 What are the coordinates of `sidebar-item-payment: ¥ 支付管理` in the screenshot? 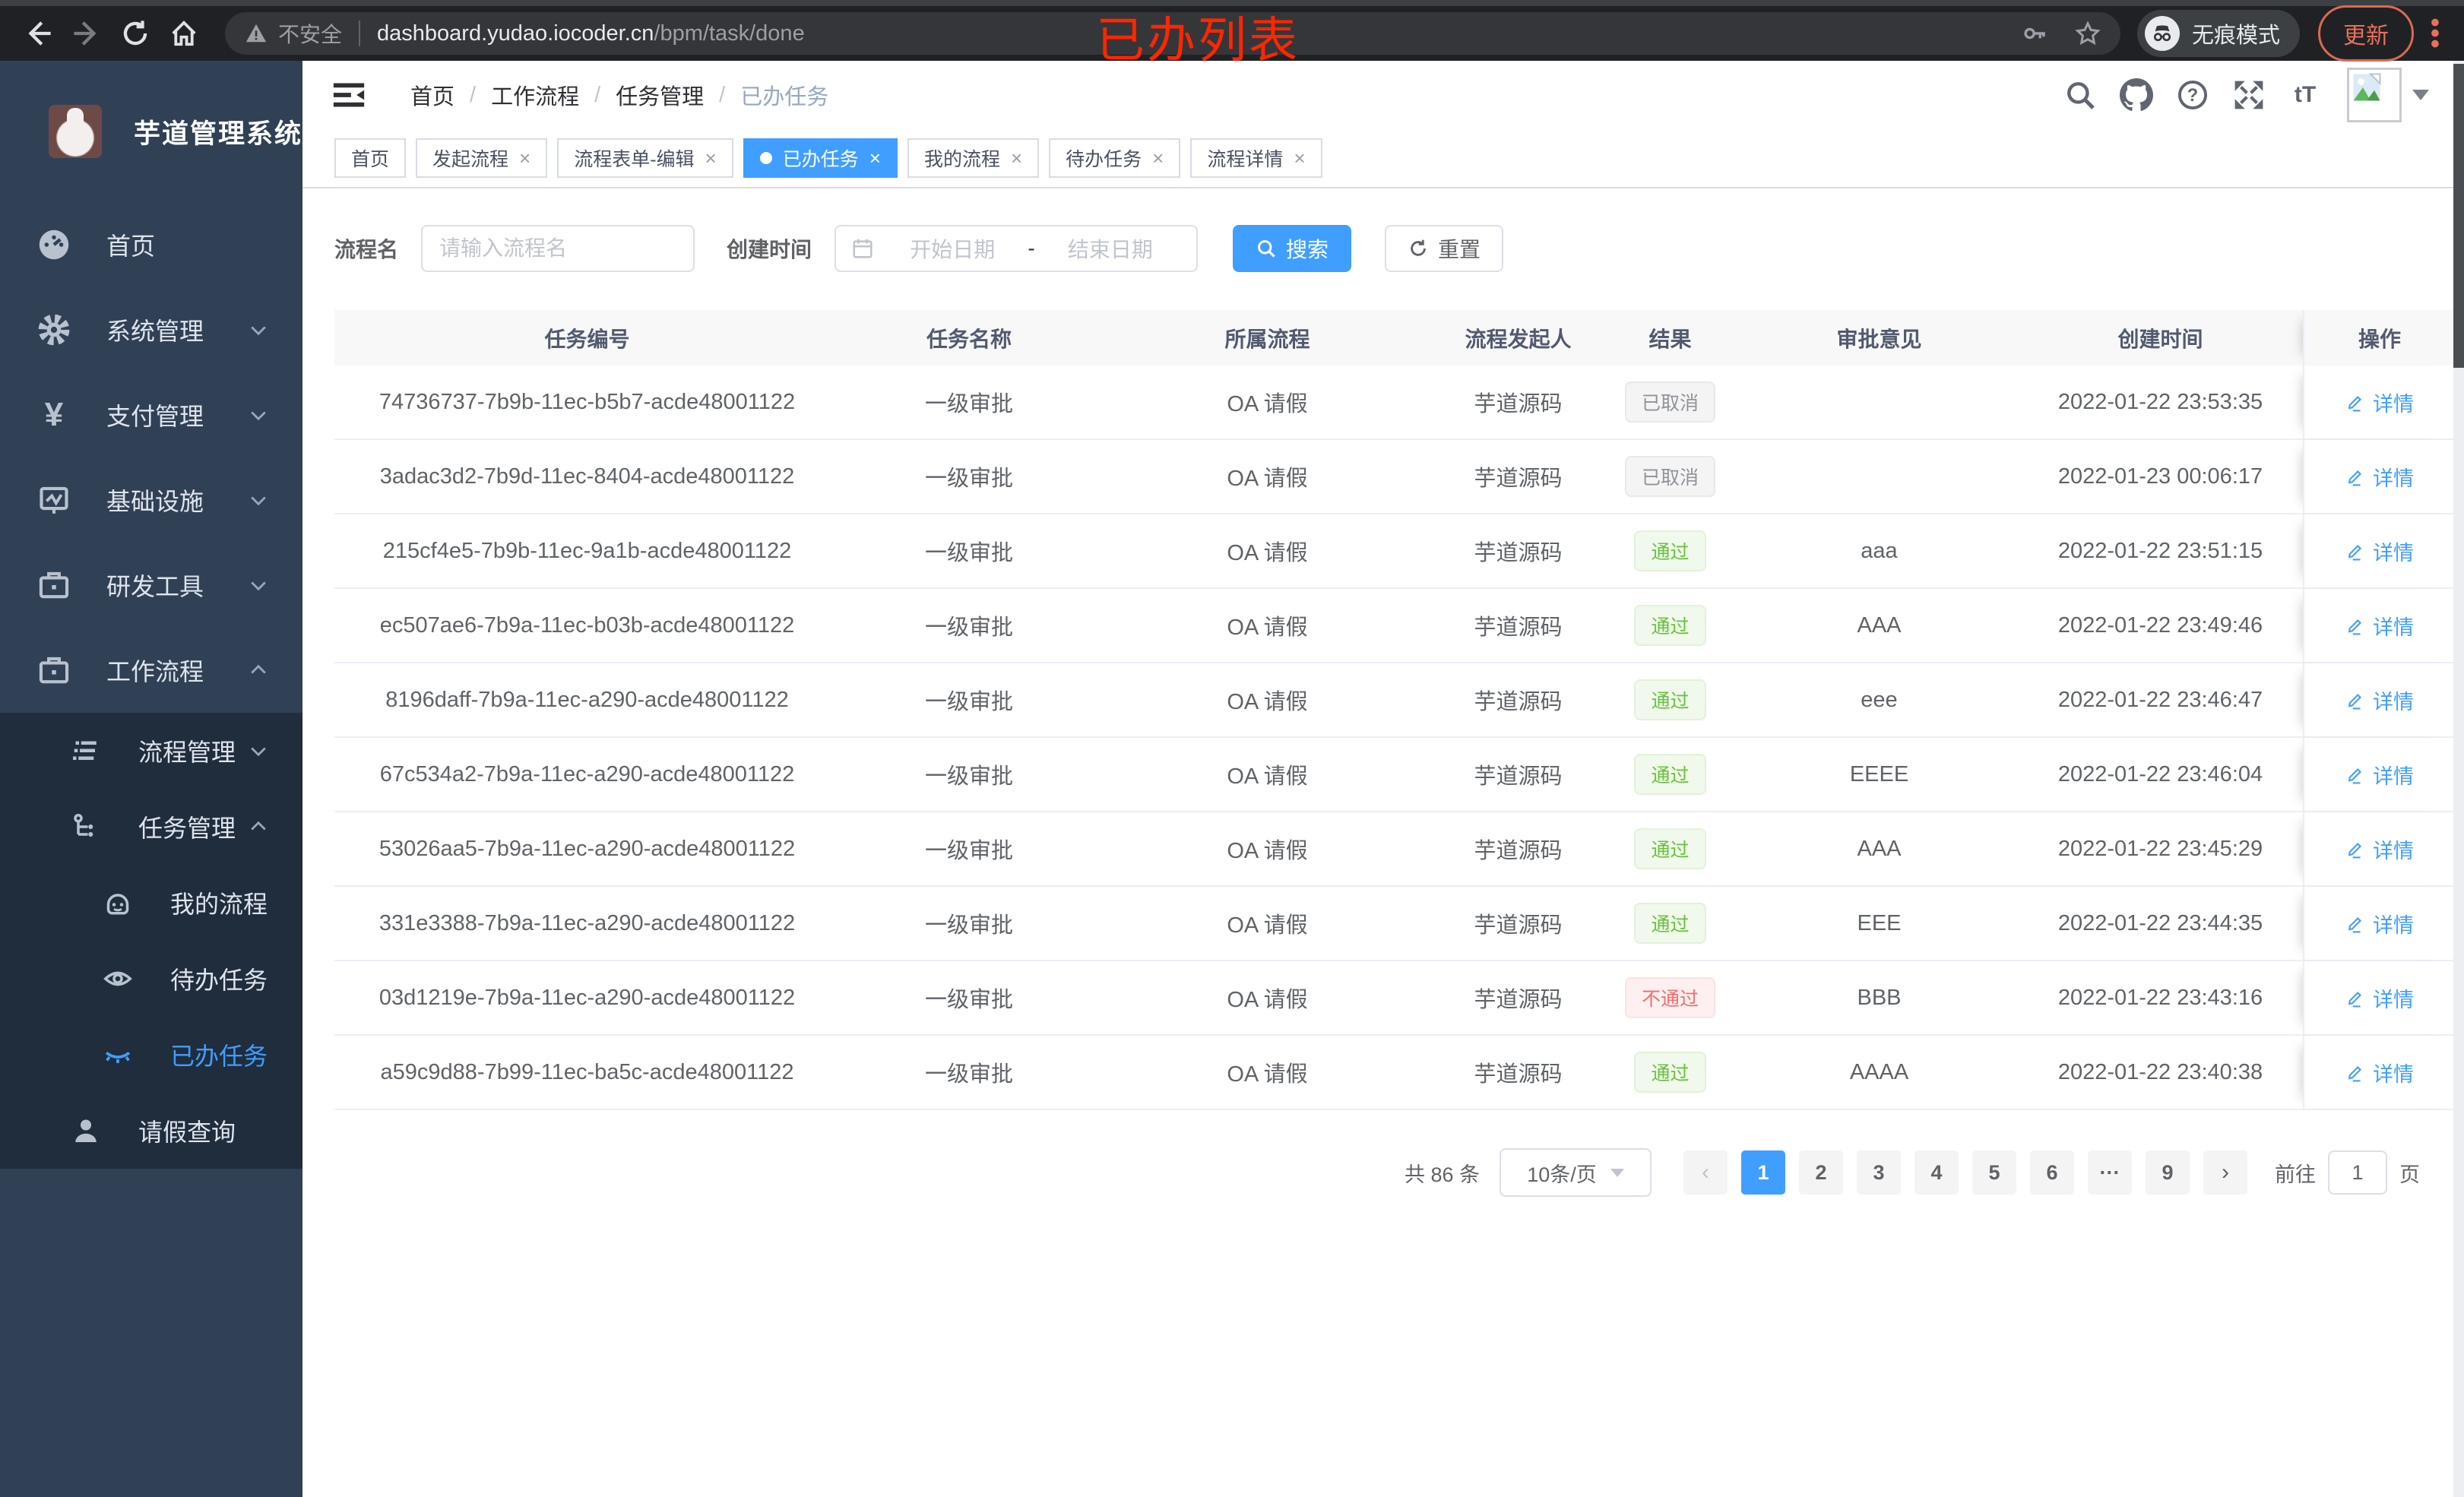 It's located at (151, 414).